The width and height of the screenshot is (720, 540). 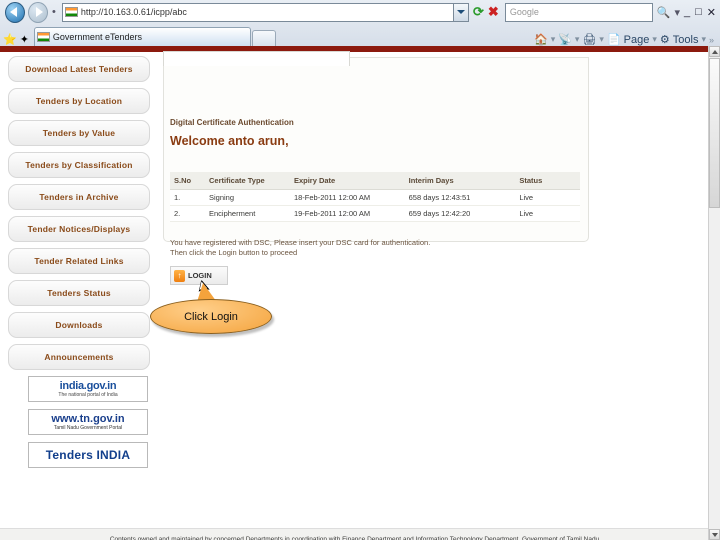 What do you see at coordinates (460, 197) in the screenshot?
I see `cell-interim-days: 658 days 12:43:51` at bounding box center [460, 197].